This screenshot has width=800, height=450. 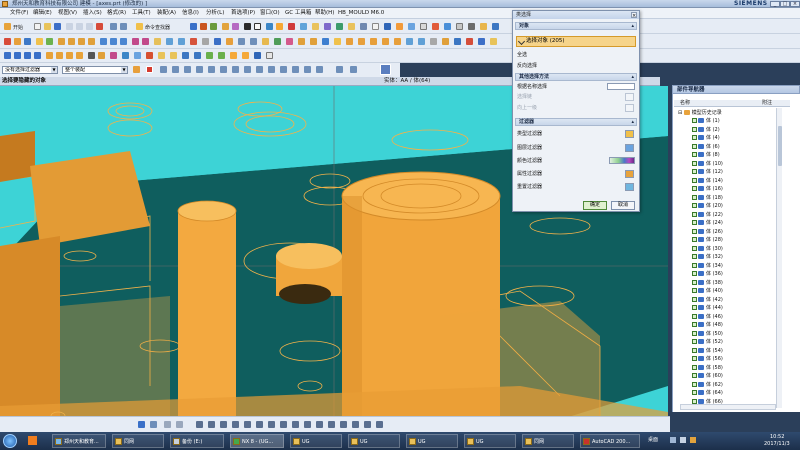 What do you see at coordinates (629, 148) in the screenshot?
I see `layer-filter-icon` at bounding box center [629, 148].